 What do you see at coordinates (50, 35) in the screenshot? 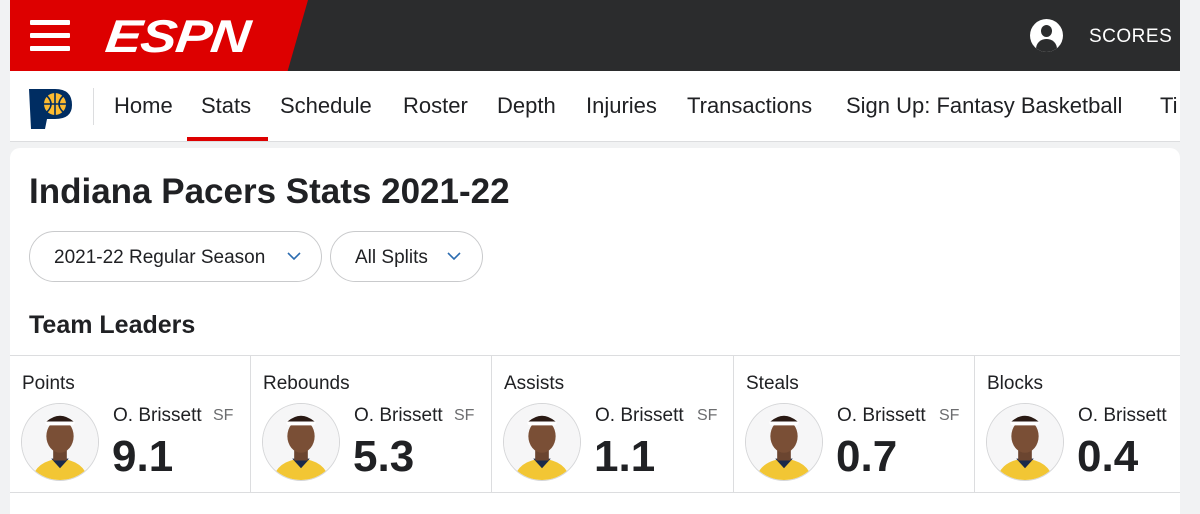
I see `hamburger-menu-icon` at bounding box center [50, 35].